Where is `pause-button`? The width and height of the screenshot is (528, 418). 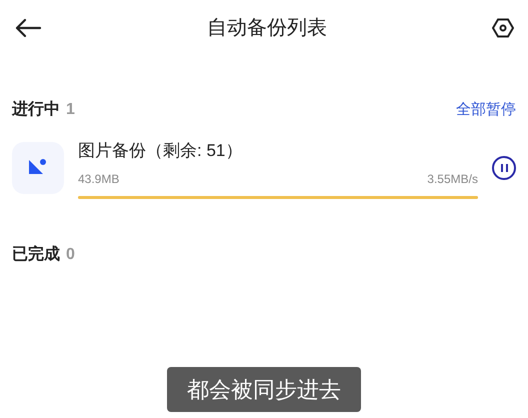 pause-button is located at coordinates (504, 168).